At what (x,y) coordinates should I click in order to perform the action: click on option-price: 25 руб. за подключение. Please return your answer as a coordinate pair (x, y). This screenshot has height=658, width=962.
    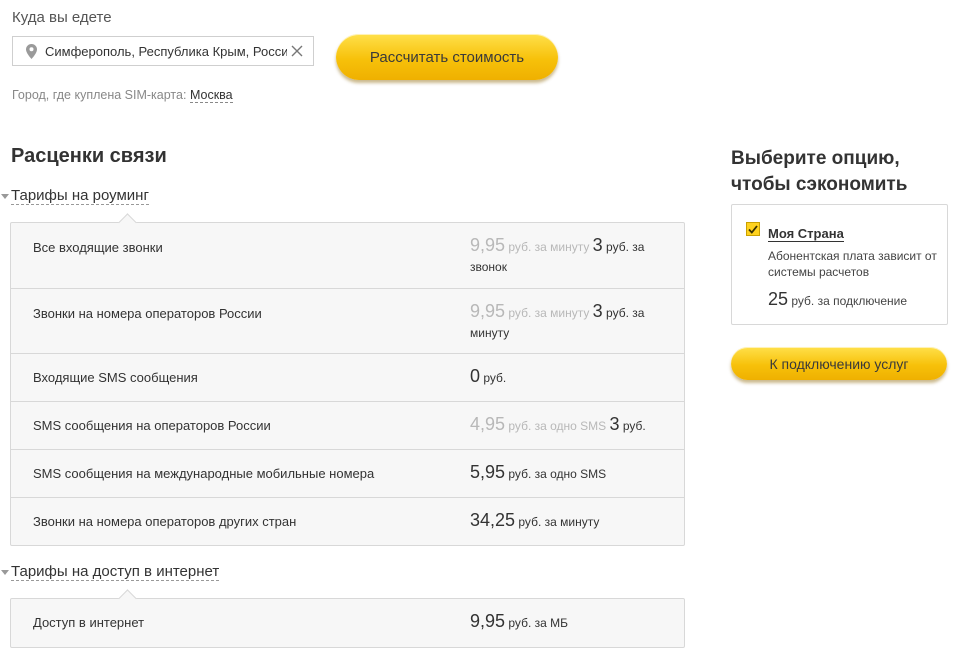
    Looking at the image, I should click on (837, 299).